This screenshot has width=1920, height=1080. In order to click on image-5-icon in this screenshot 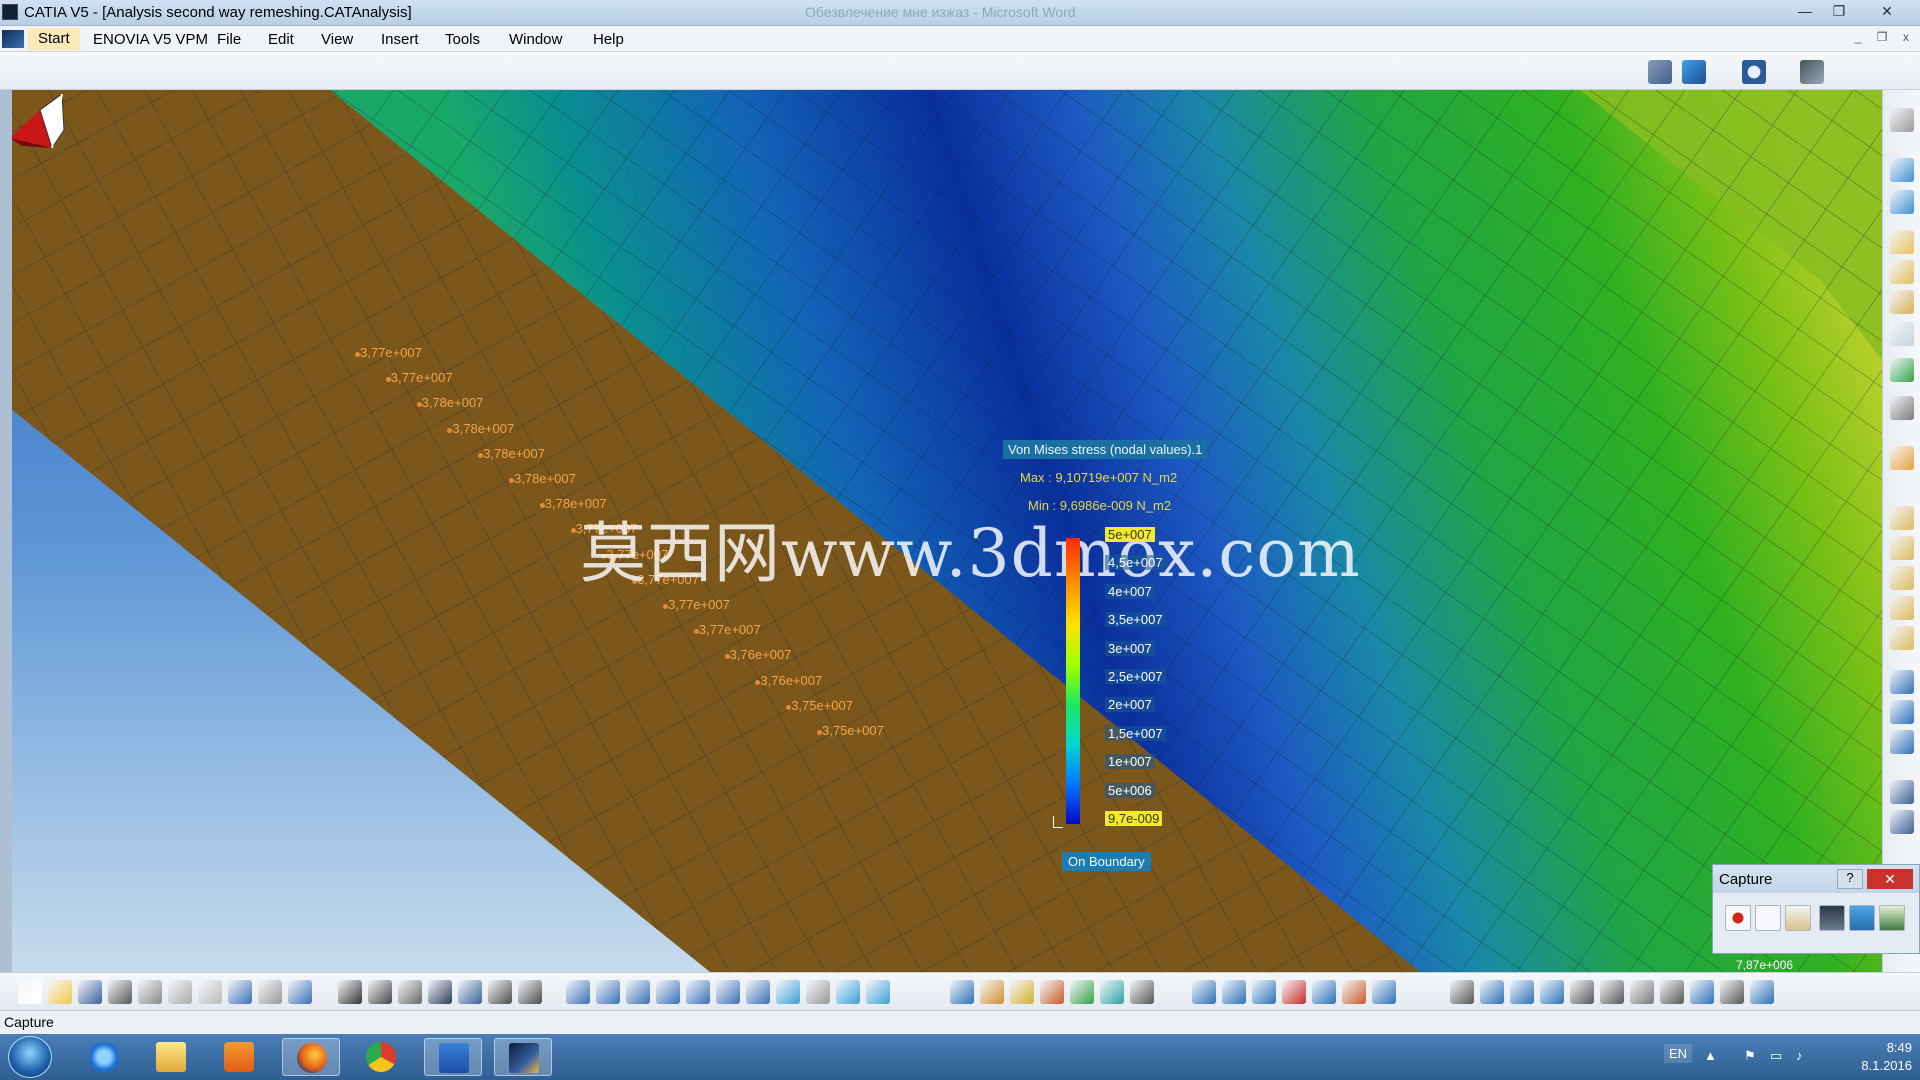, I will do `click(1324, 992)`.